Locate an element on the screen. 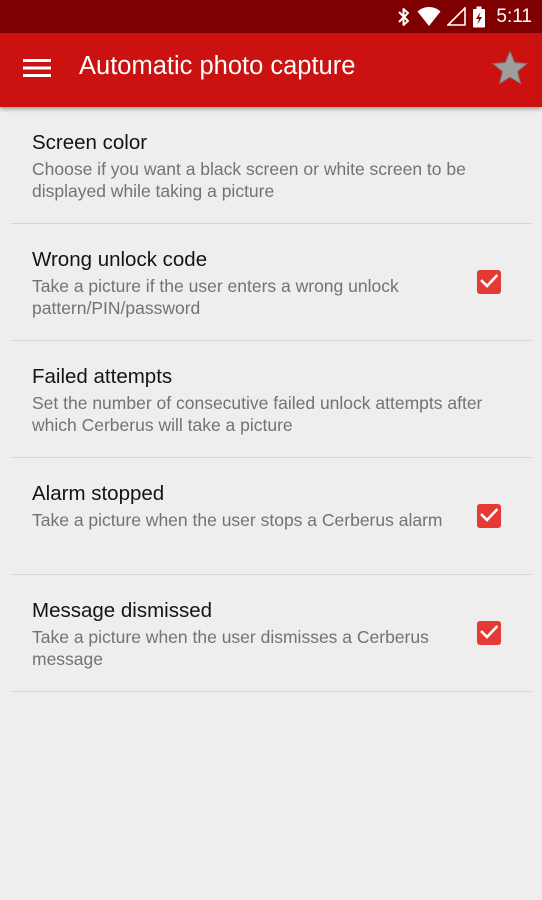 The height and width of the screenshot is (900, 542). star-icon is located at coordinates (510, 70).